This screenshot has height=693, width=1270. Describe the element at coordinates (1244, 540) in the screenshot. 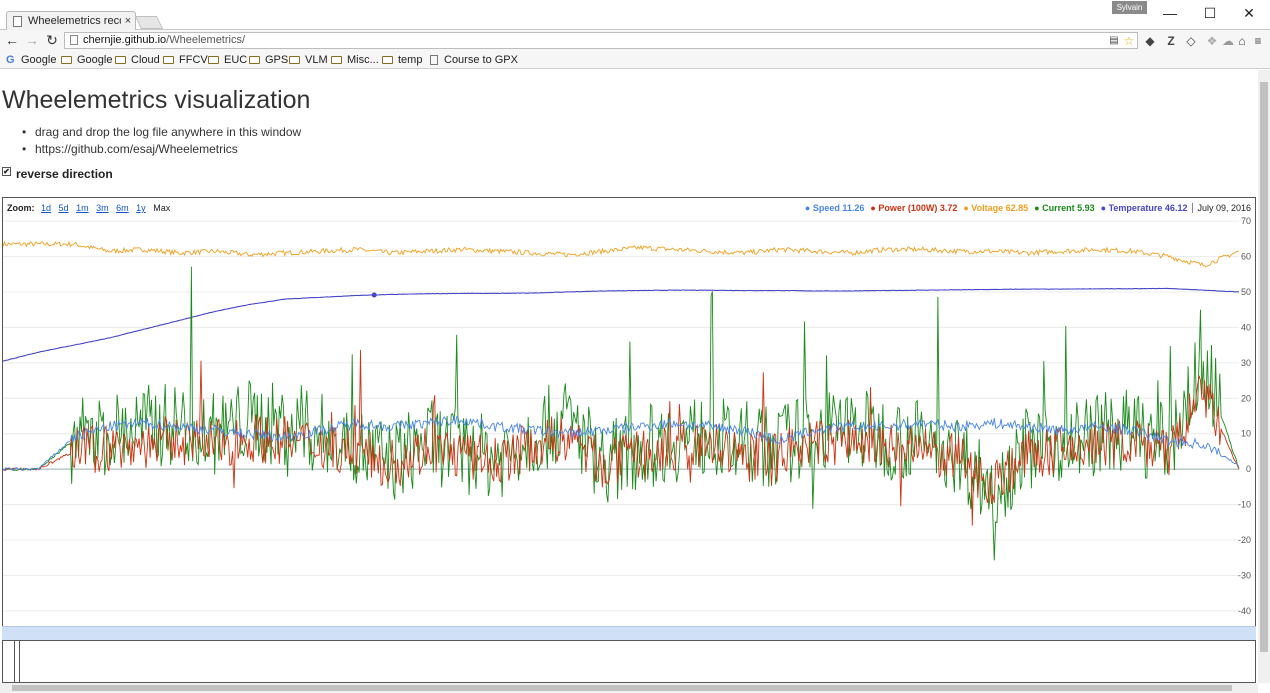

I see `y-tick-label: -20` at that location.